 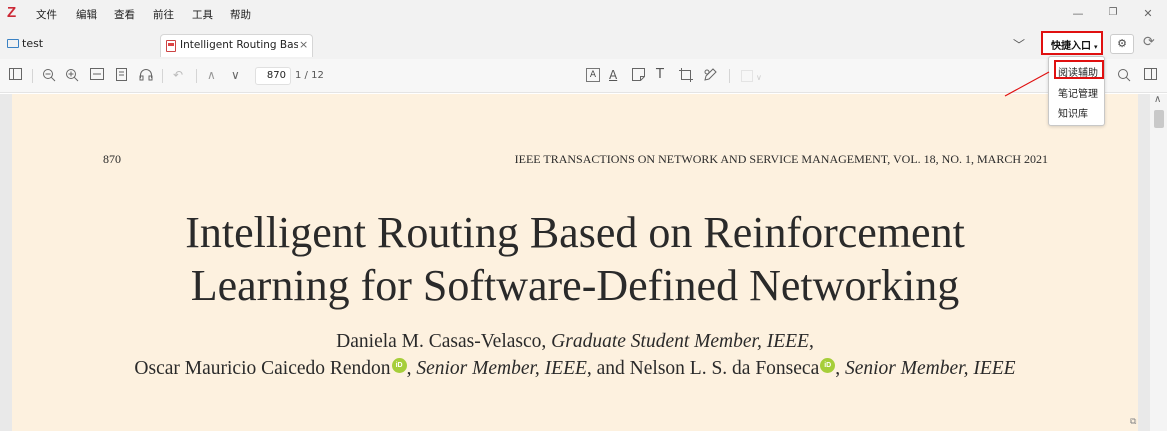 I want to click on zoom-out-icon, so click(x=49, y=76).